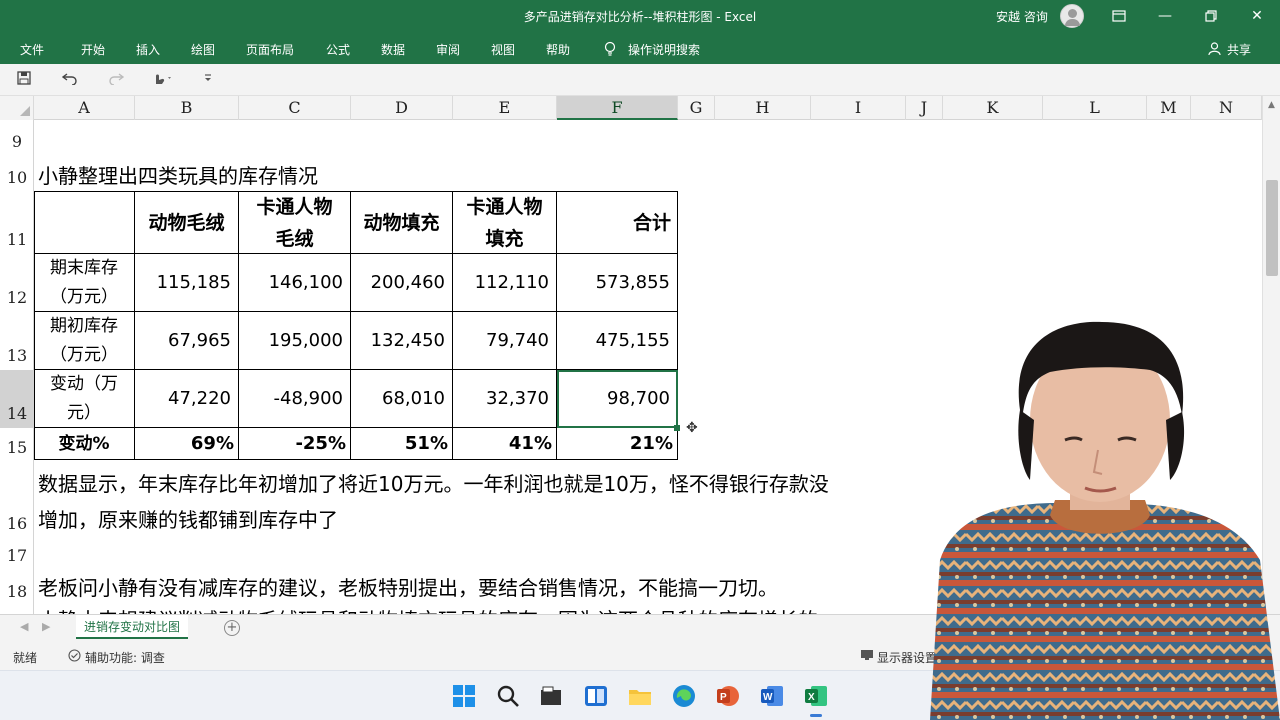 Image resolution: width=1280 pixels, height=720 pixels. Describe the element at coordinates (17, 525) in the screenshot. I see `row-header-16: 16` at that location.